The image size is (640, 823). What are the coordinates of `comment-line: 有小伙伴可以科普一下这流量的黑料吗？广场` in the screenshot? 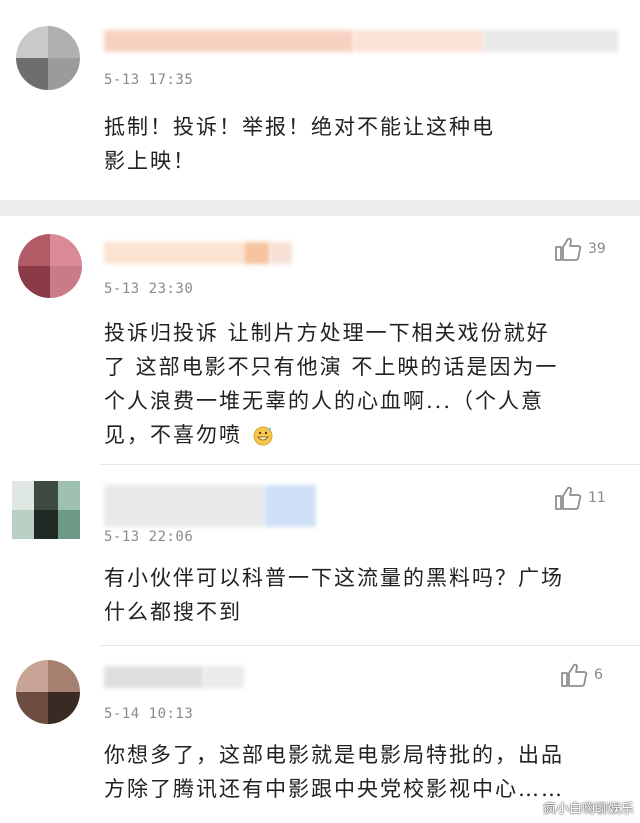 It's located at (334, 578).